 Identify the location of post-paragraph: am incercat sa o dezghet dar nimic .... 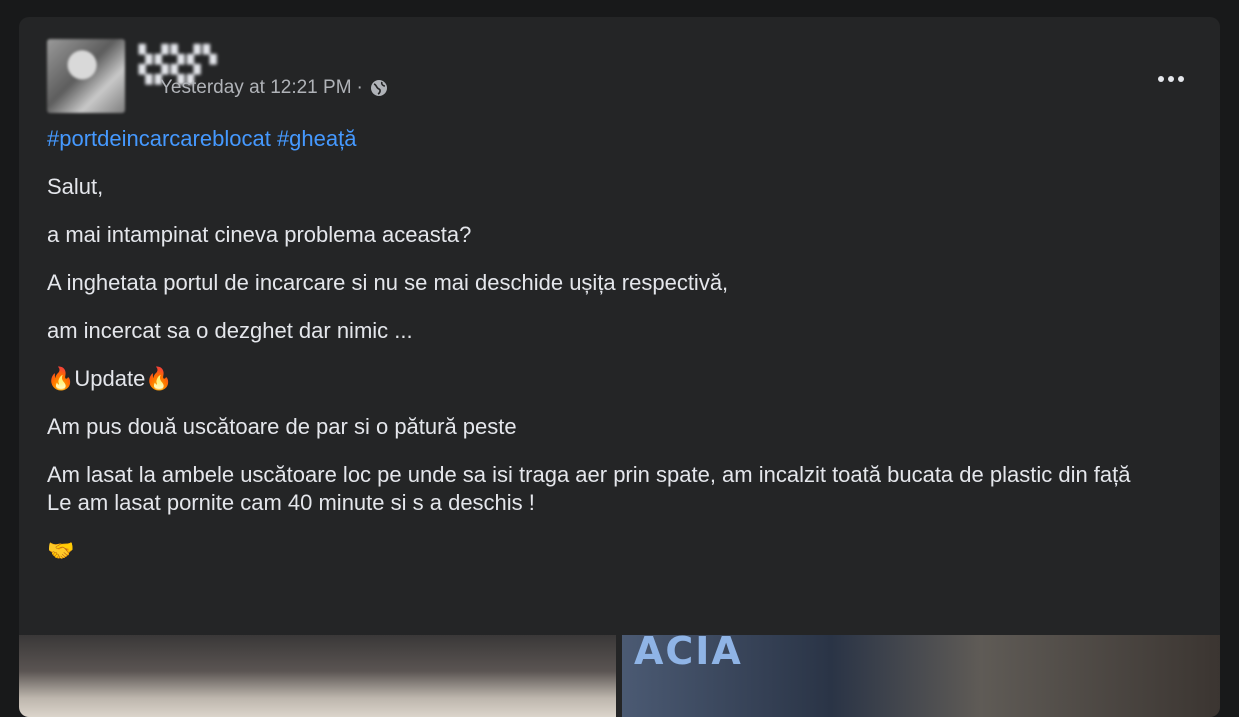
(230, 330).